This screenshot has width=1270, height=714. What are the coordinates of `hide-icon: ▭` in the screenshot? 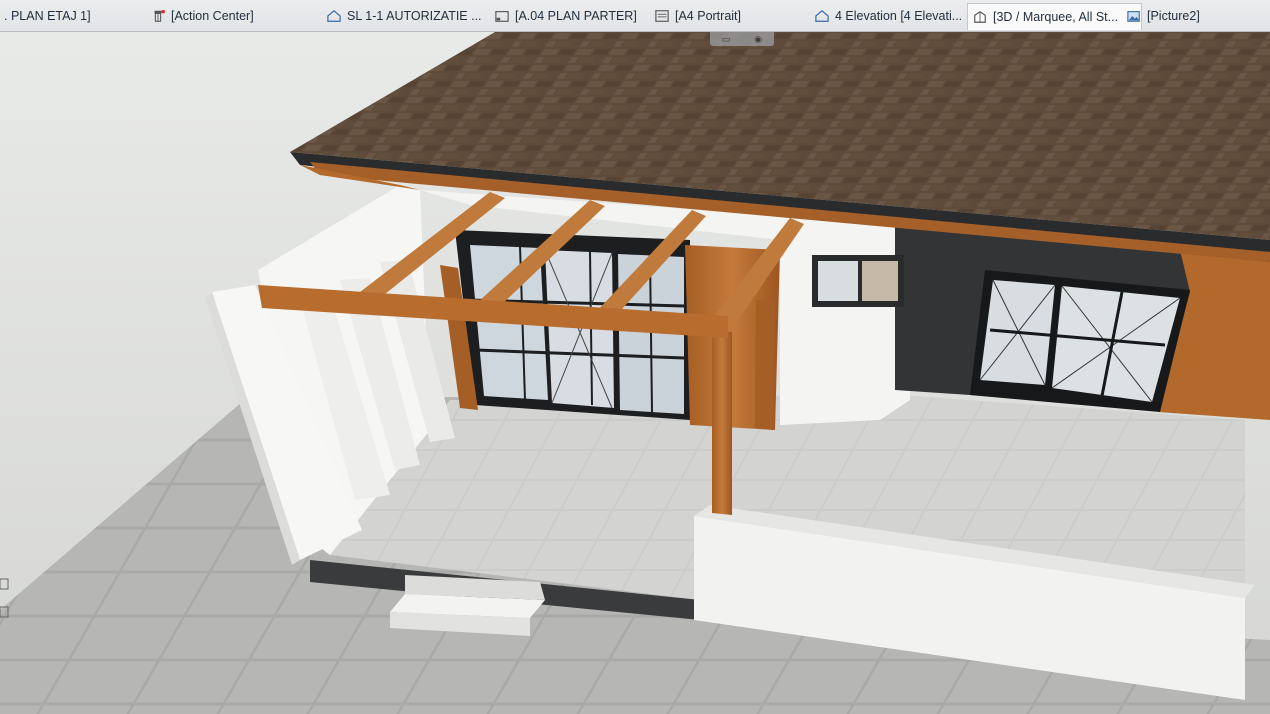 It's located at (726, 39).